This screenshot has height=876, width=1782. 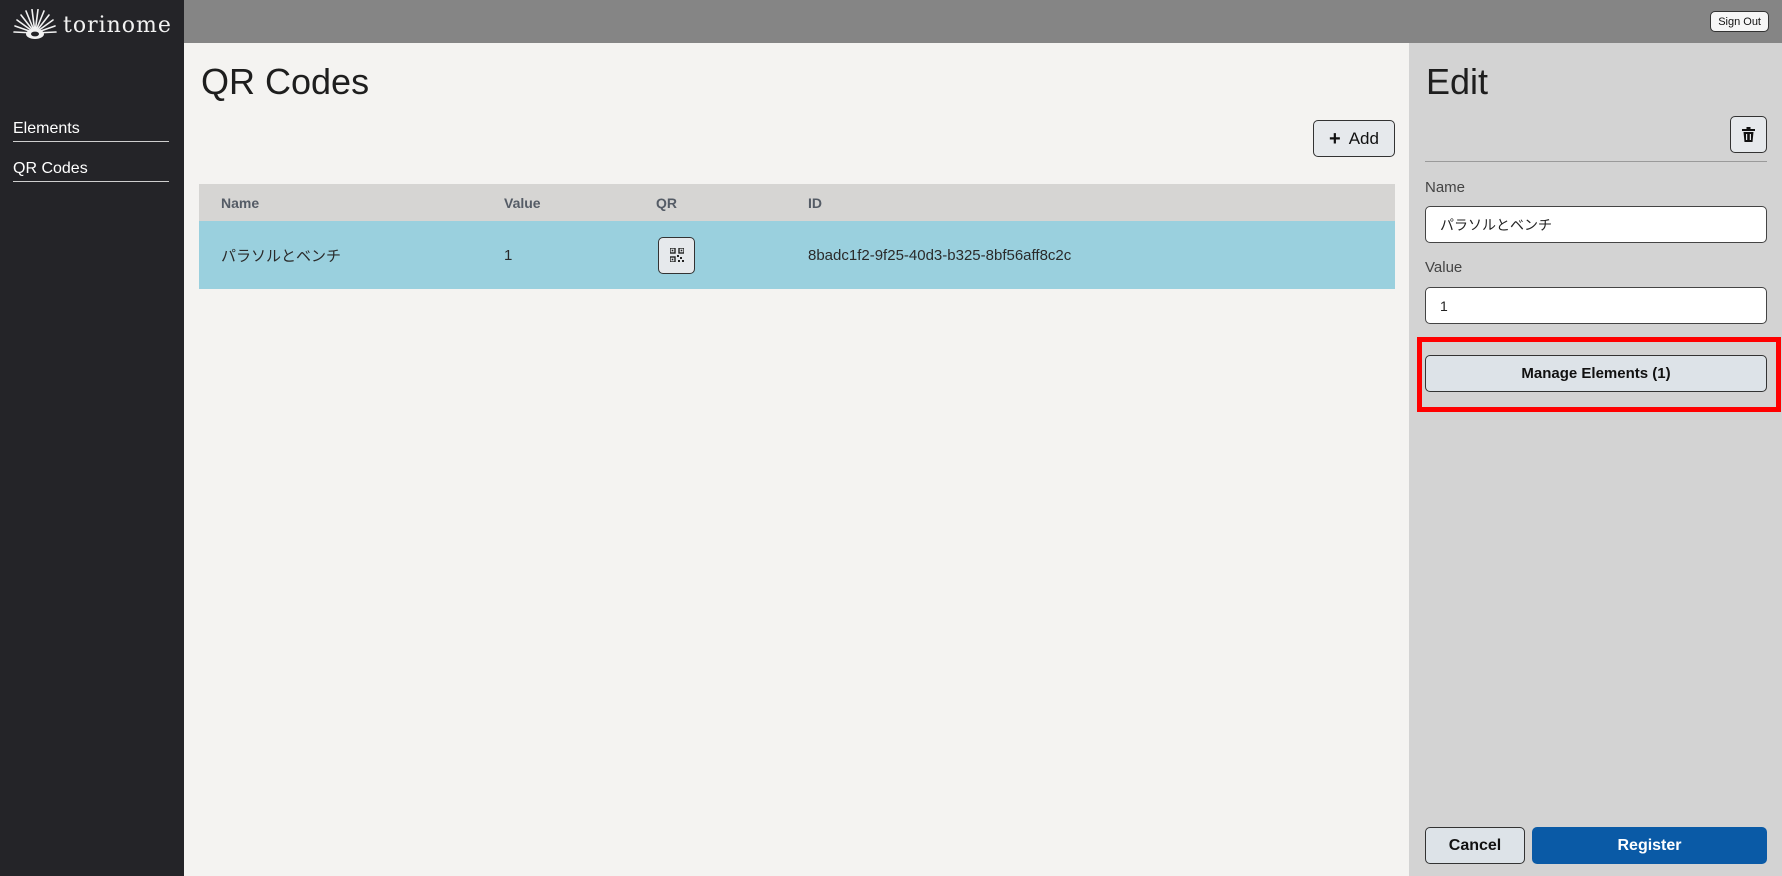 What do you see at coordinates (732, 255) in the screenshot?
I see `row-qr-cell` at bounding box center [732, 255].